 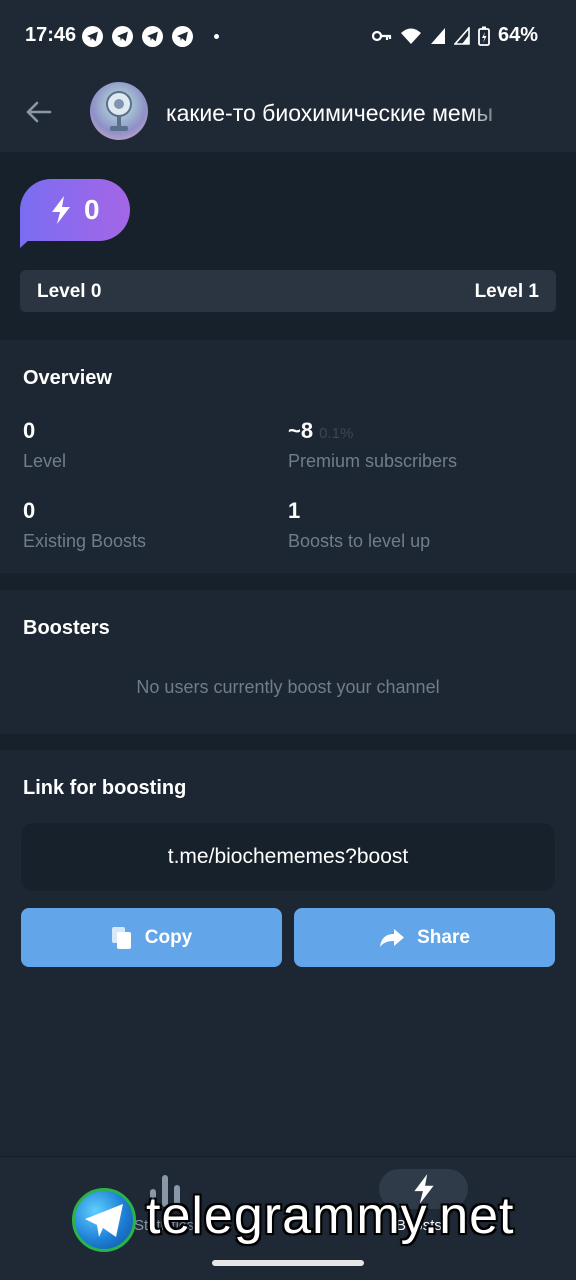 I want to click on stat-boosts-to-level-up: 1 Boosts to level up, so click(x=359, y=525).